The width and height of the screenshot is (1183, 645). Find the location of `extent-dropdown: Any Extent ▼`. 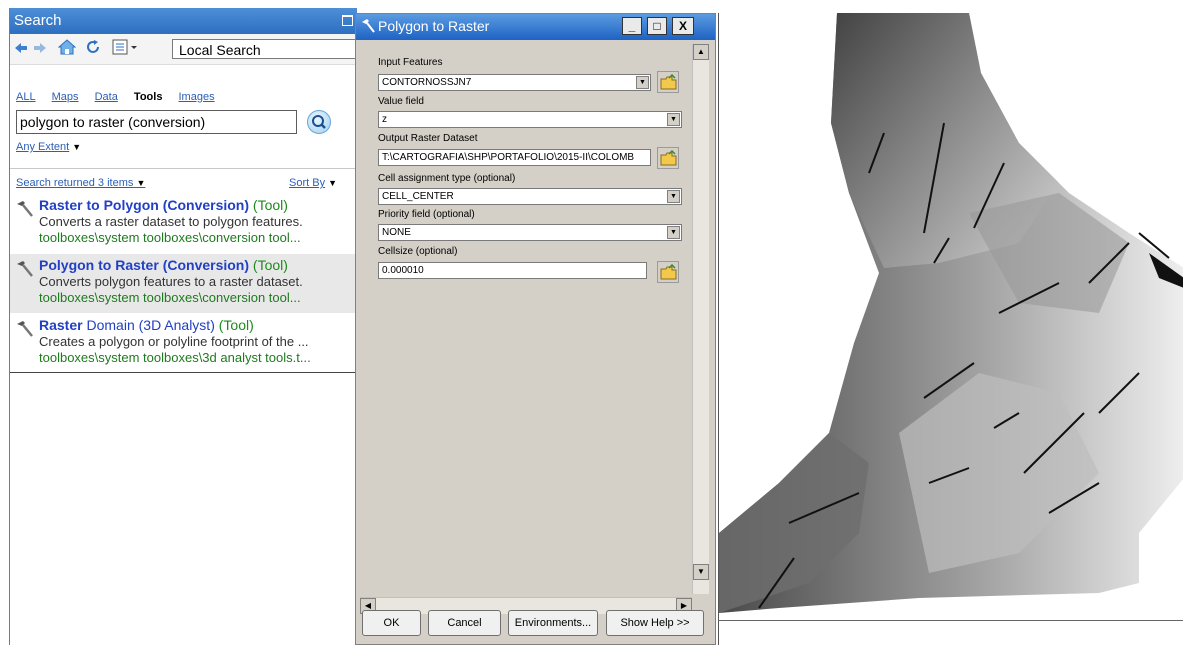

extent-dropdown: Any Extent ▼ is located at coordinates (48, 147).